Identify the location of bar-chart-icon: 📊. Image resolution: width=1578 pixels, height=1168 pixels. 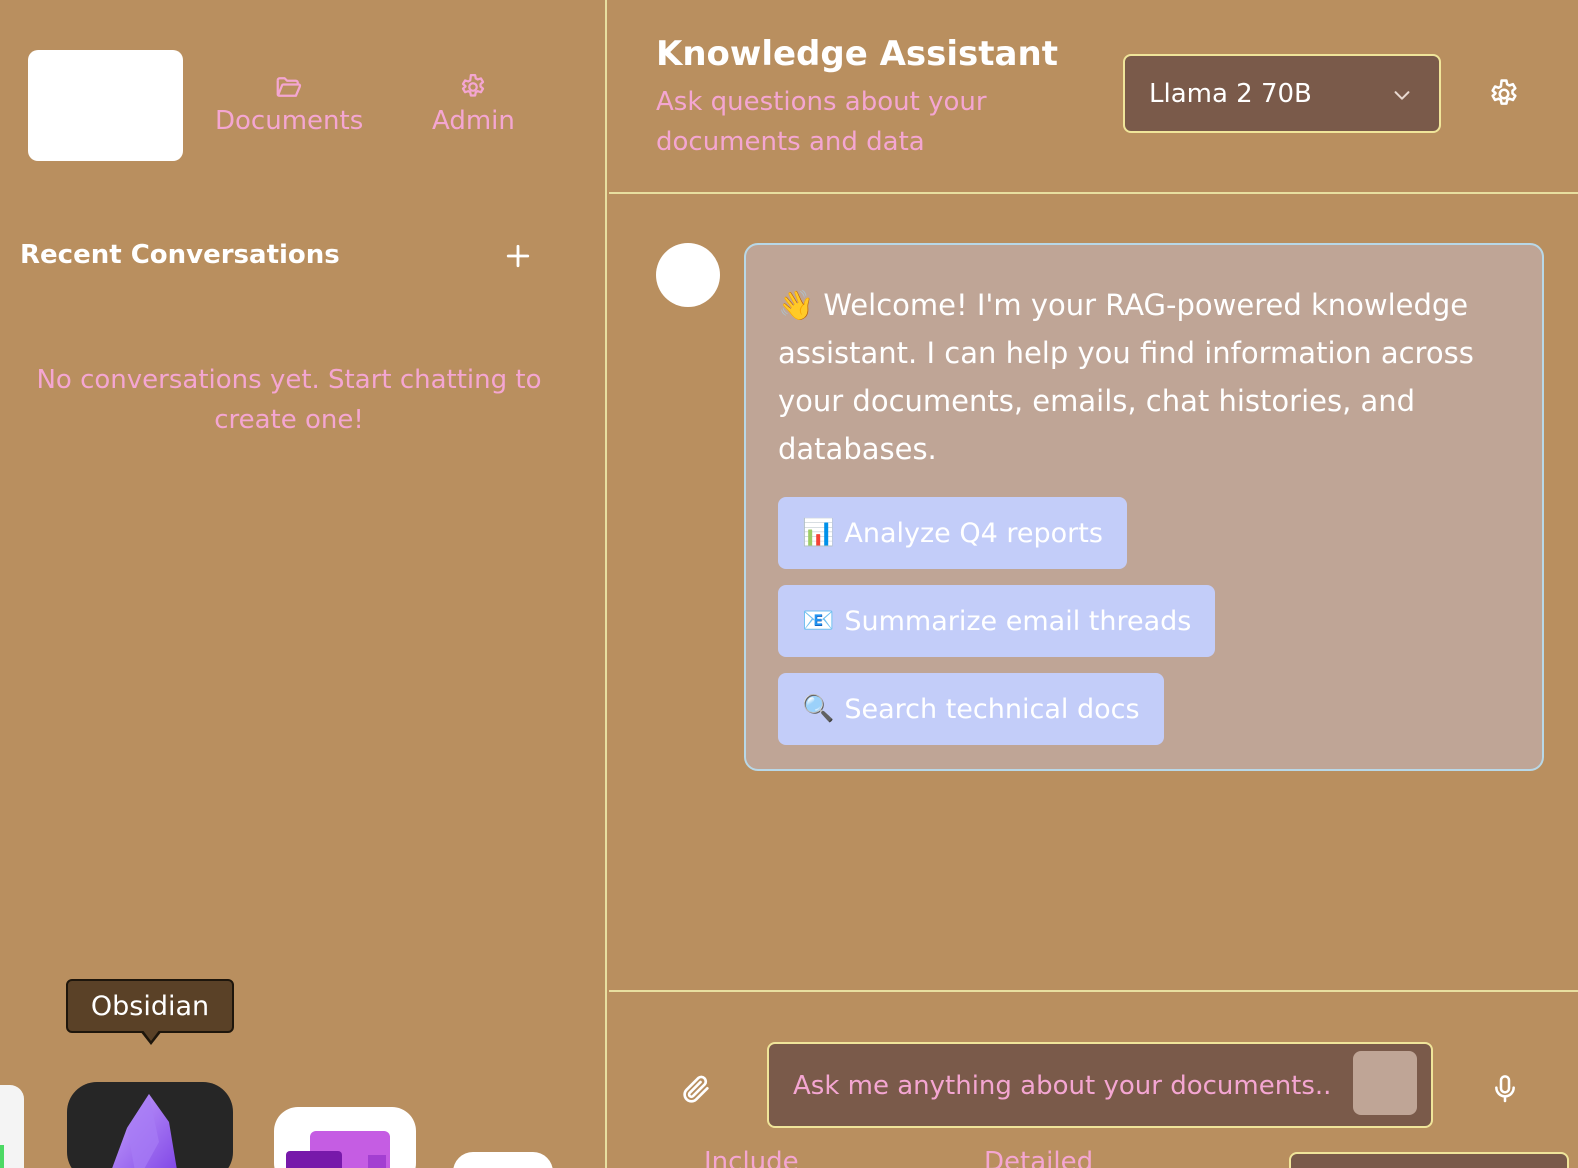
(818, 533).